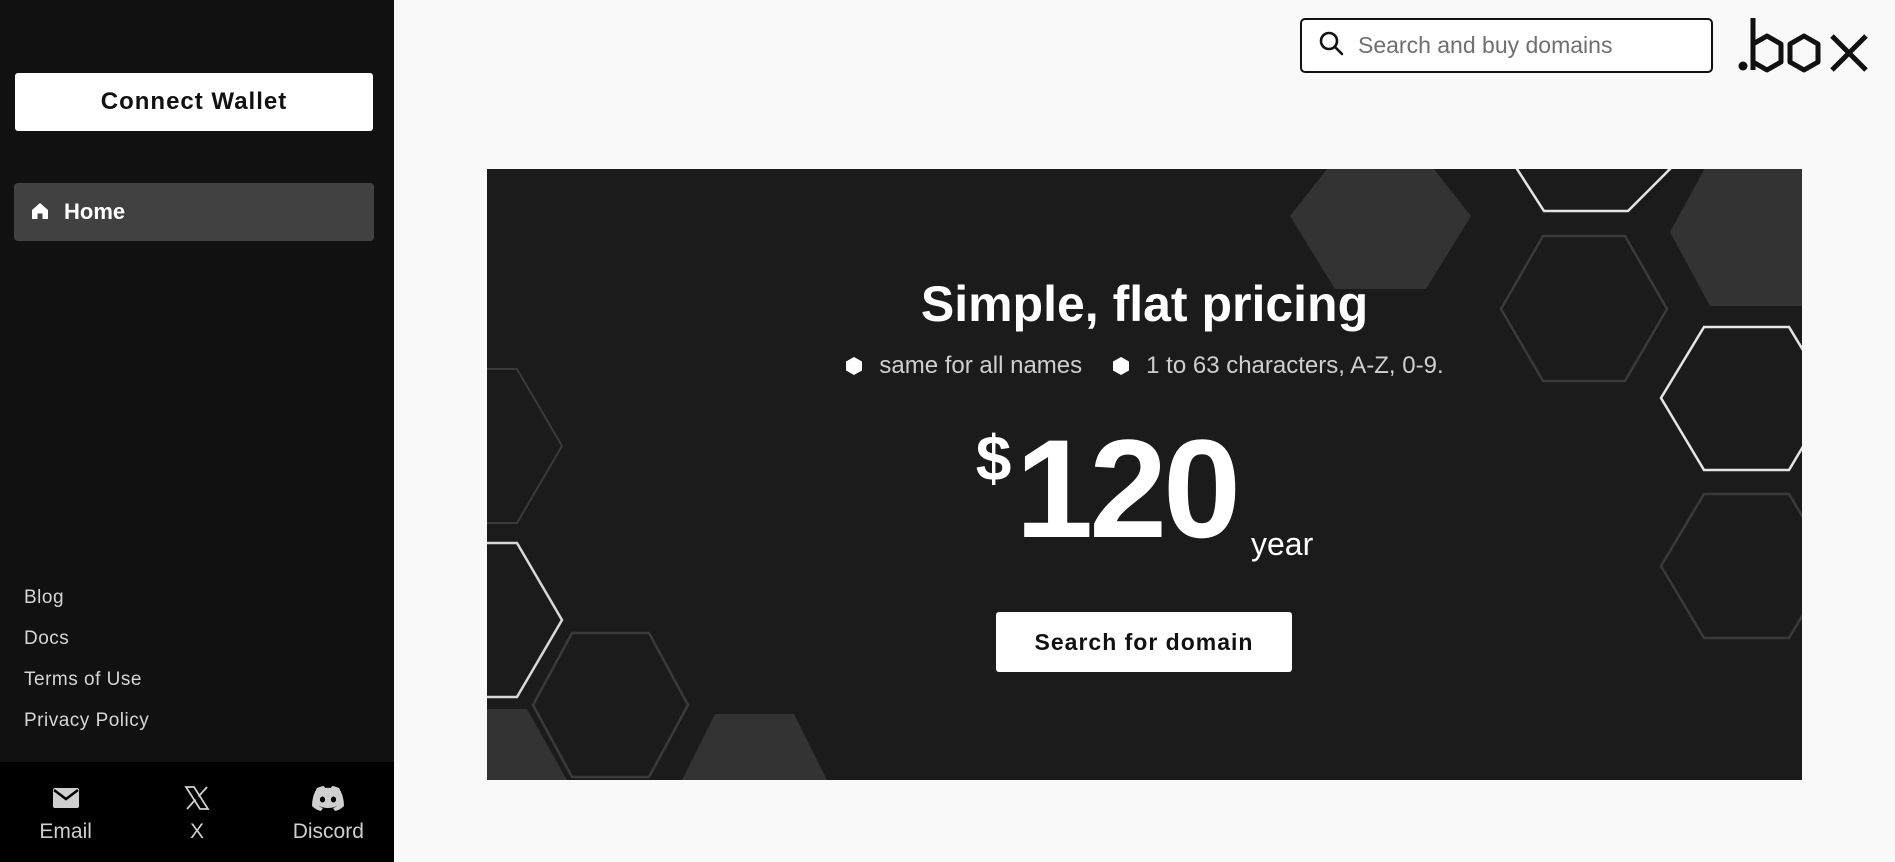 The height and width of the screenshot is (862, 1895). I want to click on domain-search-box, so click(1506, 45).